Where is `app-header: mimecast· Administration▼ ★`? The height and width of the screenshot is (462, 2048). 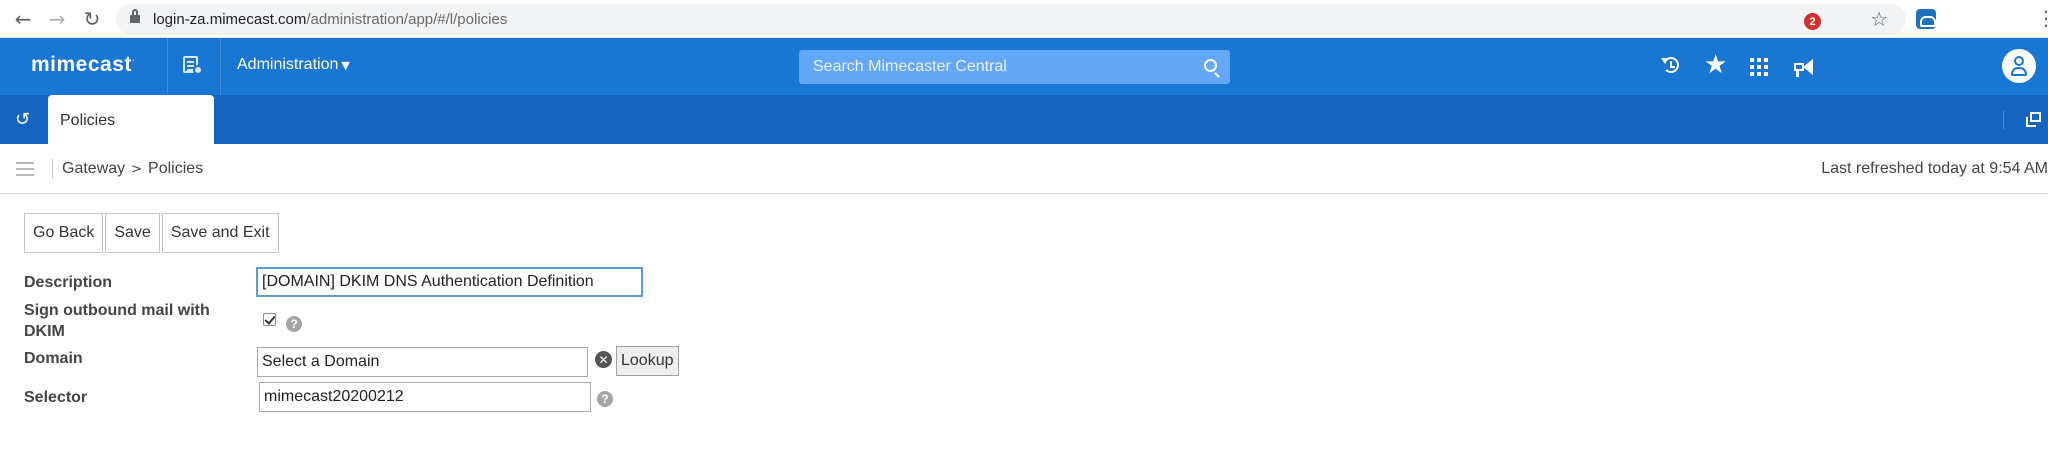 app-header: mimecast· Administration▼ ★ is located at coordinates (1024, 66).